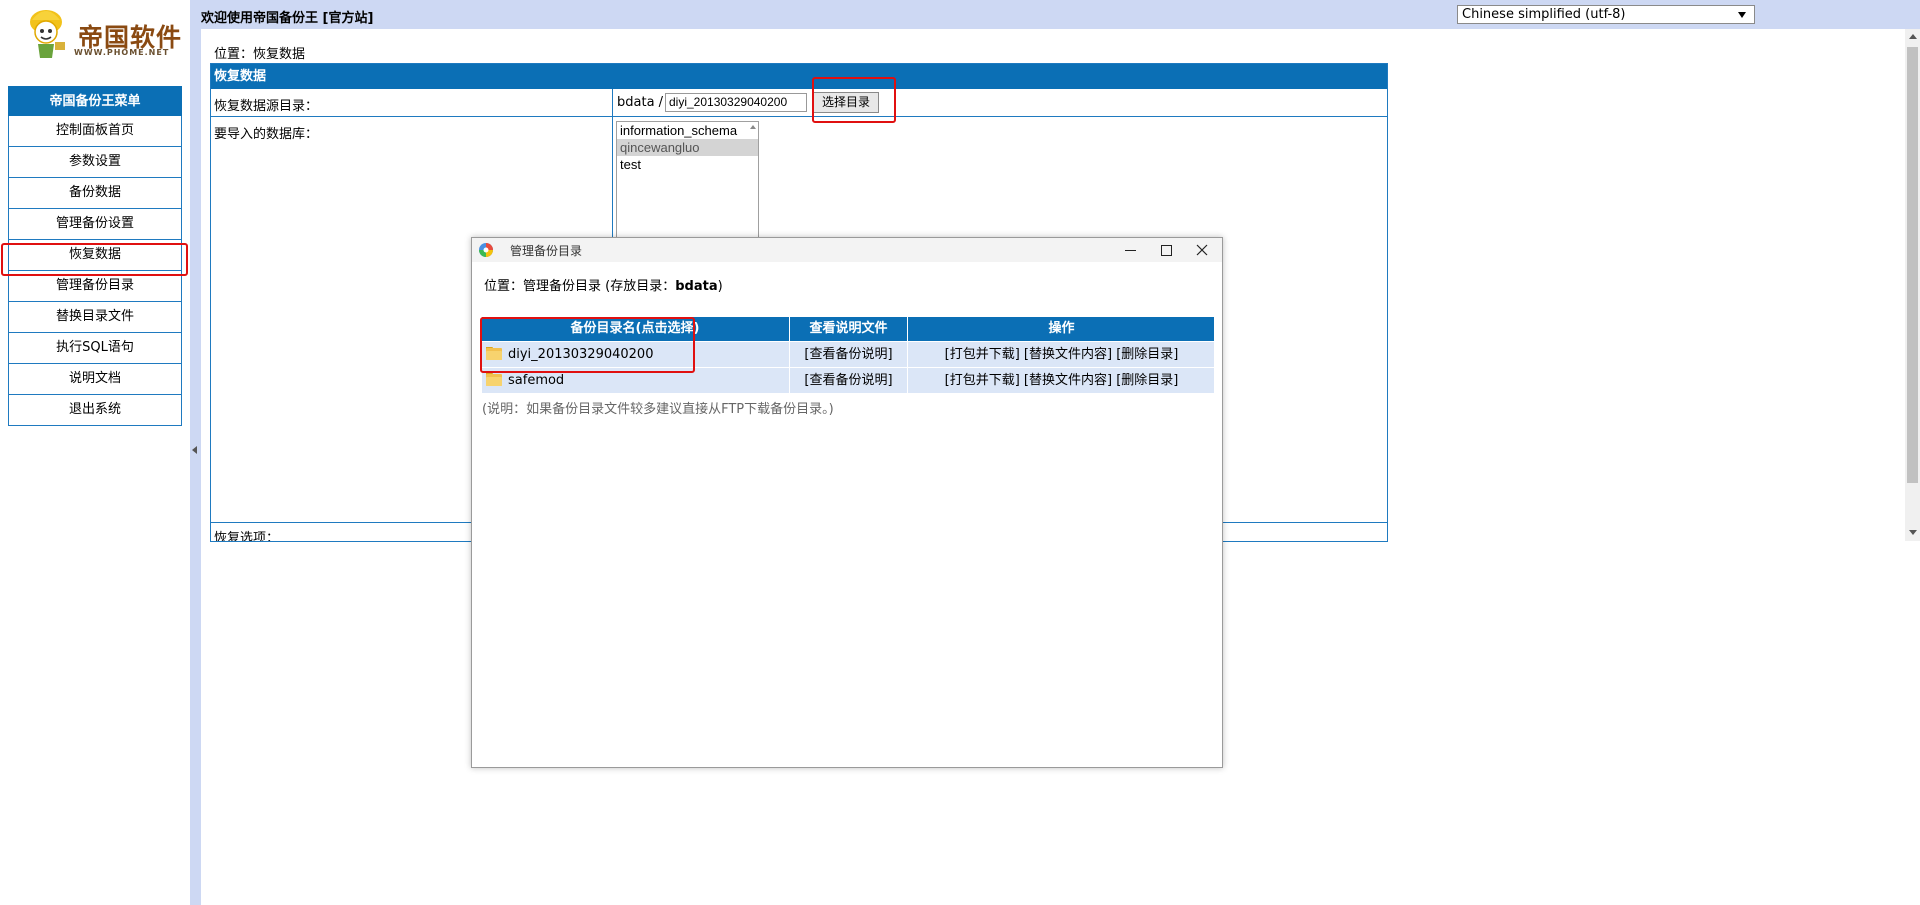 The image size is (1920, 905). Describe the element at coordinates (847, 250) in the screenshot. I see `dialog-titlebar: 管理备份目录` at that location.